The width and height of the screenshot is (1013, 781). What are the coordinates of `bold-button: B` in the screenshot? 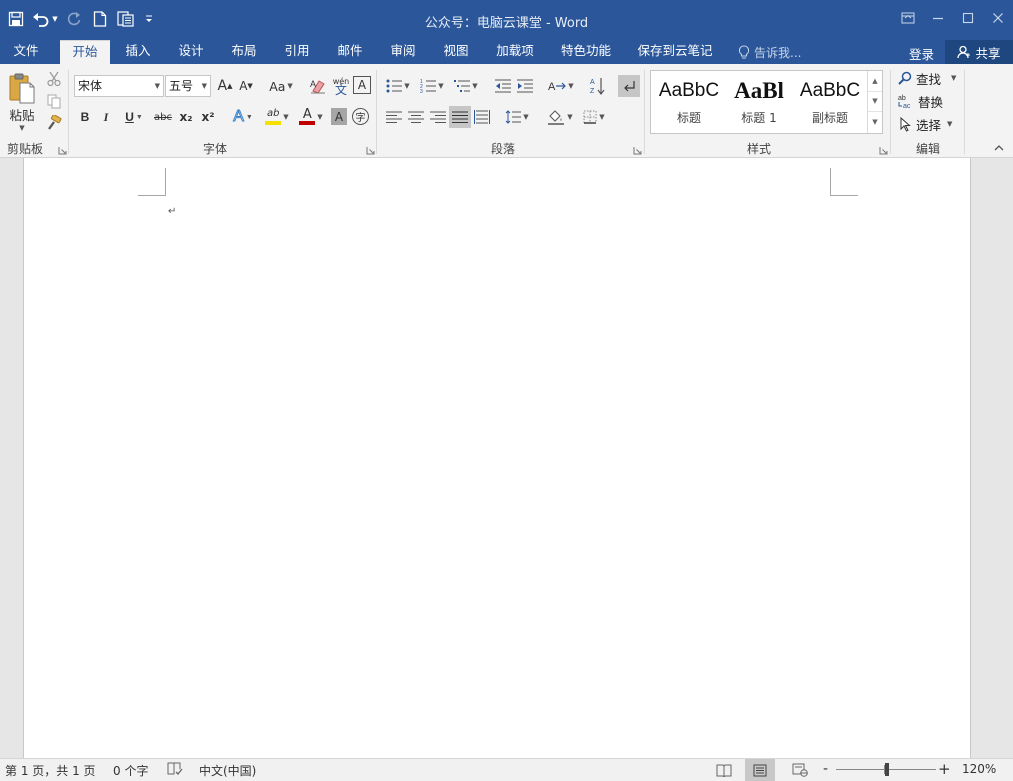 It's located at (85, 117).